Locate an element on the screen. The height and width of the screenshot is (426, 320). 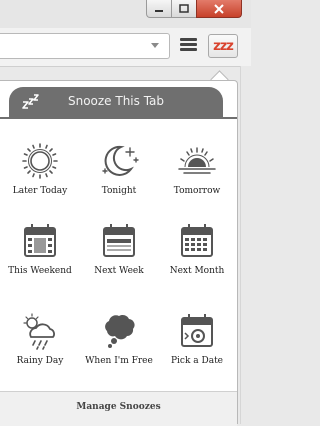
header-divider is located at coordinates (118, 118).